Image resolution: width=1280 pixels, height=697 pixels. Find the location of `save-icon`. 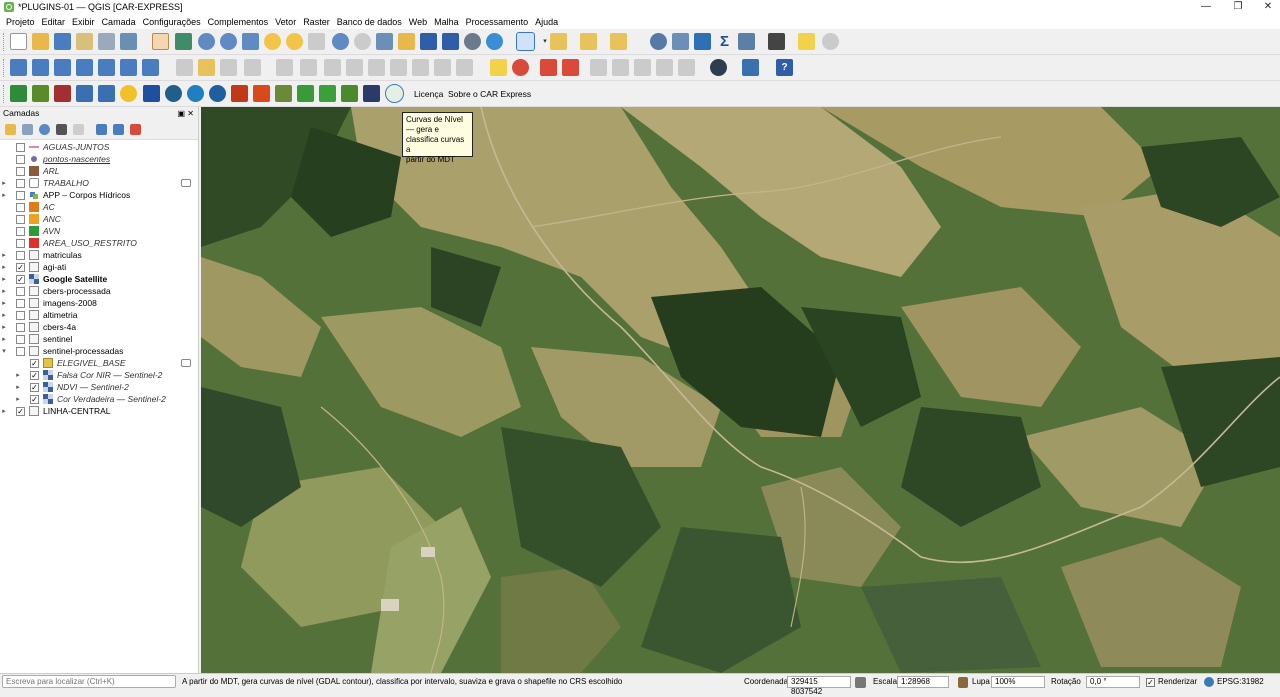

save-icon is located at coordinates (62, 41).